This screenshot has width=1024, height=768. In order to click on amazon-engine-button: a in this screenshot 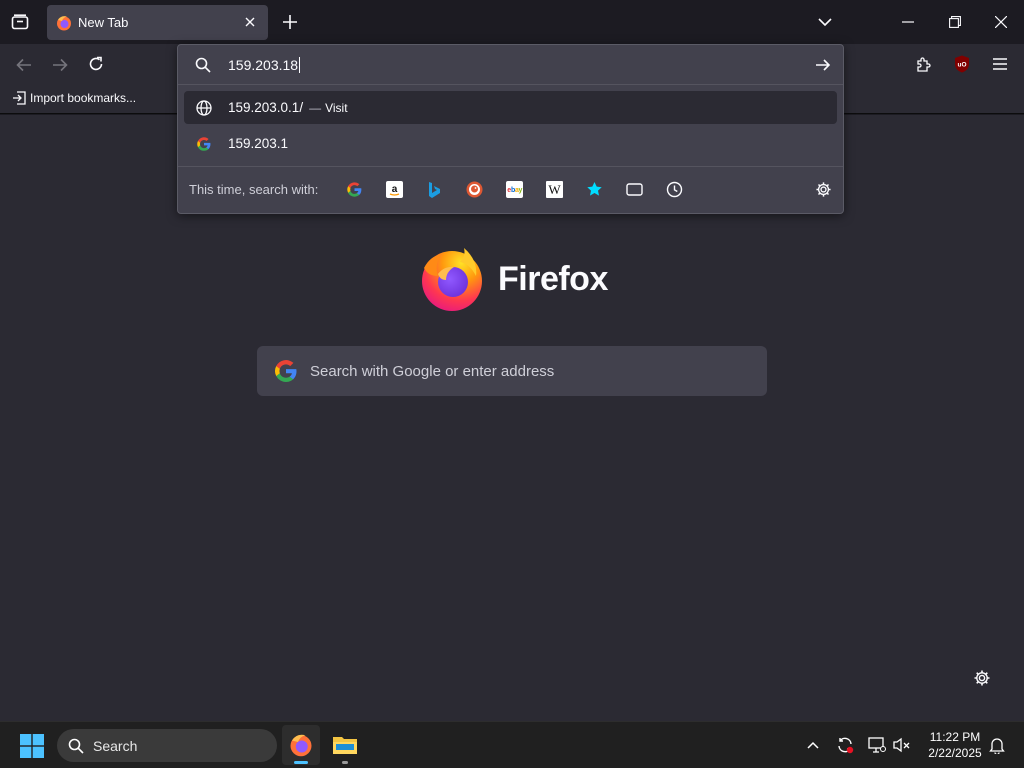, I will do `click(394, 189)`.